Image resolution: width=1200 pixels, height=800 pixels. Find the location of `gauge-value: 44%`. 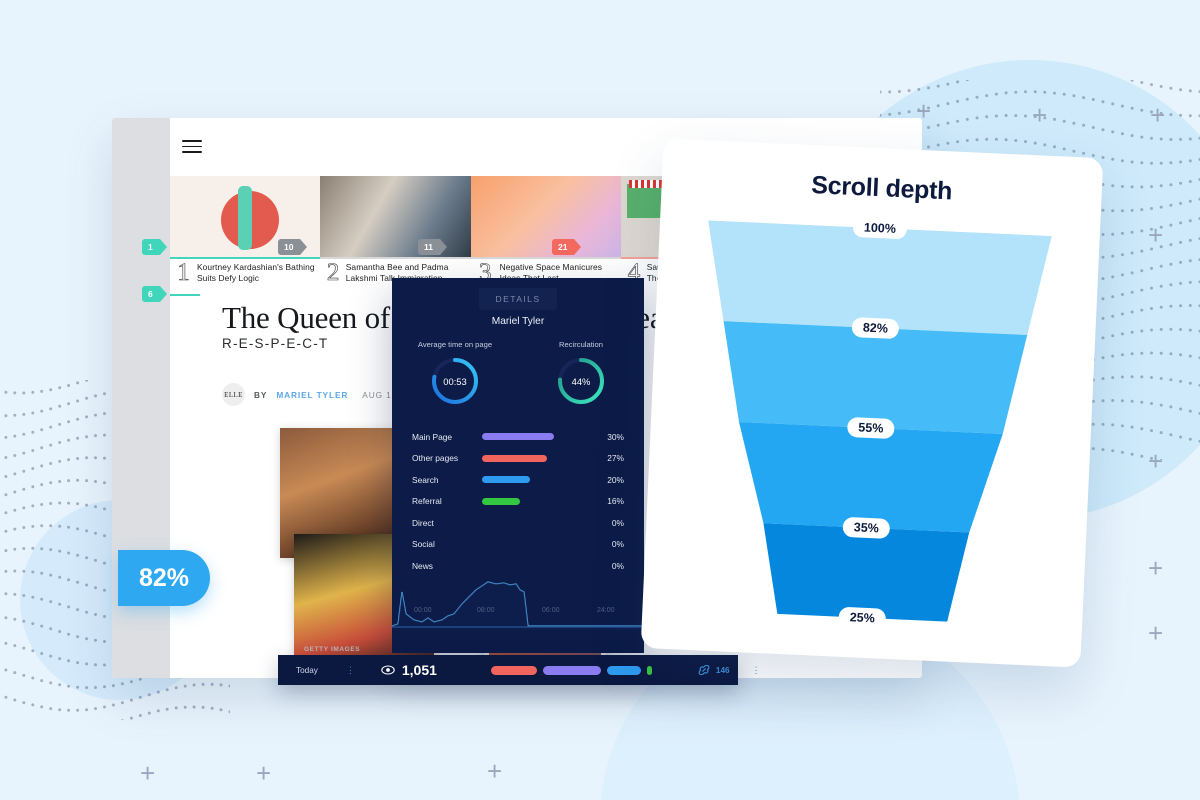

gauge-value: 44% is located at coordinates (581, 381).